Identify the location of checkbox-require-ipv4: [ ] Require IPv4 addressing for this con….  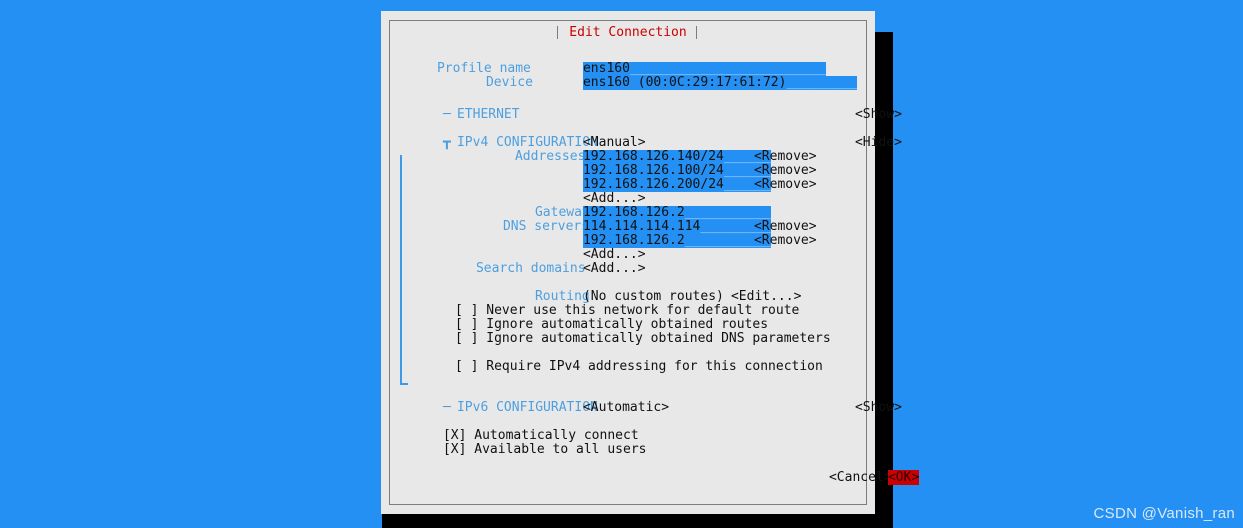
(615, 367).